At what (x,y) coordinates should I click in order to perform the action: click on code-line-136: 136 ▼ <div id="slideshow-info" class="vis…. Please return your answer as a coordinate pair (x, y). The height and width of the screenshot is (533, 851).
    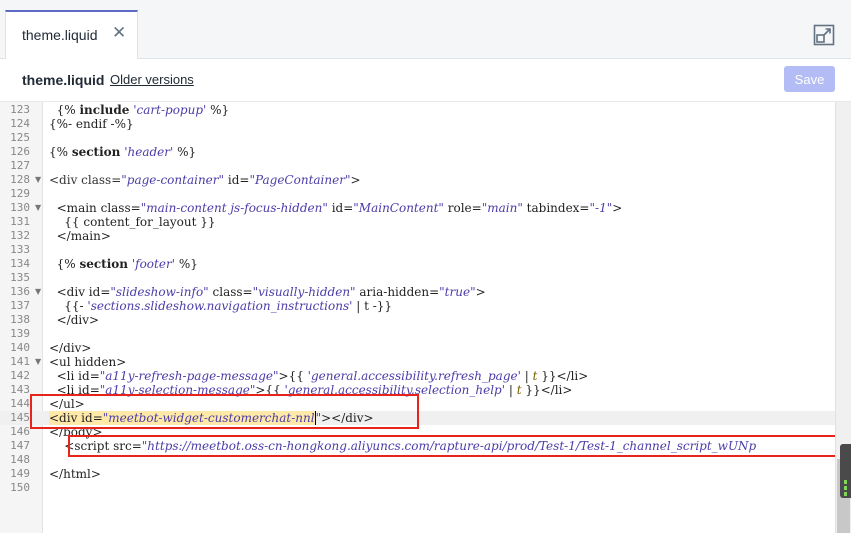
    Looking at the image, I should click on (417, 292).